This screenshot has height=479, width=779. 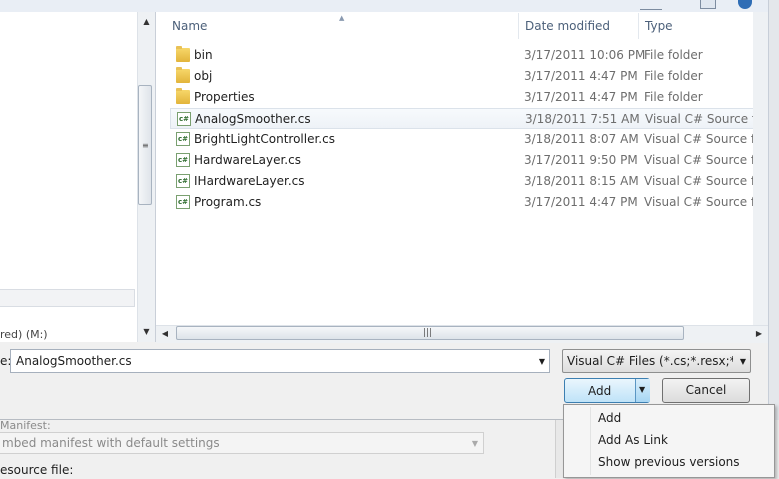 I want to click on preview-pane-icon, so click(x=708, y=4).